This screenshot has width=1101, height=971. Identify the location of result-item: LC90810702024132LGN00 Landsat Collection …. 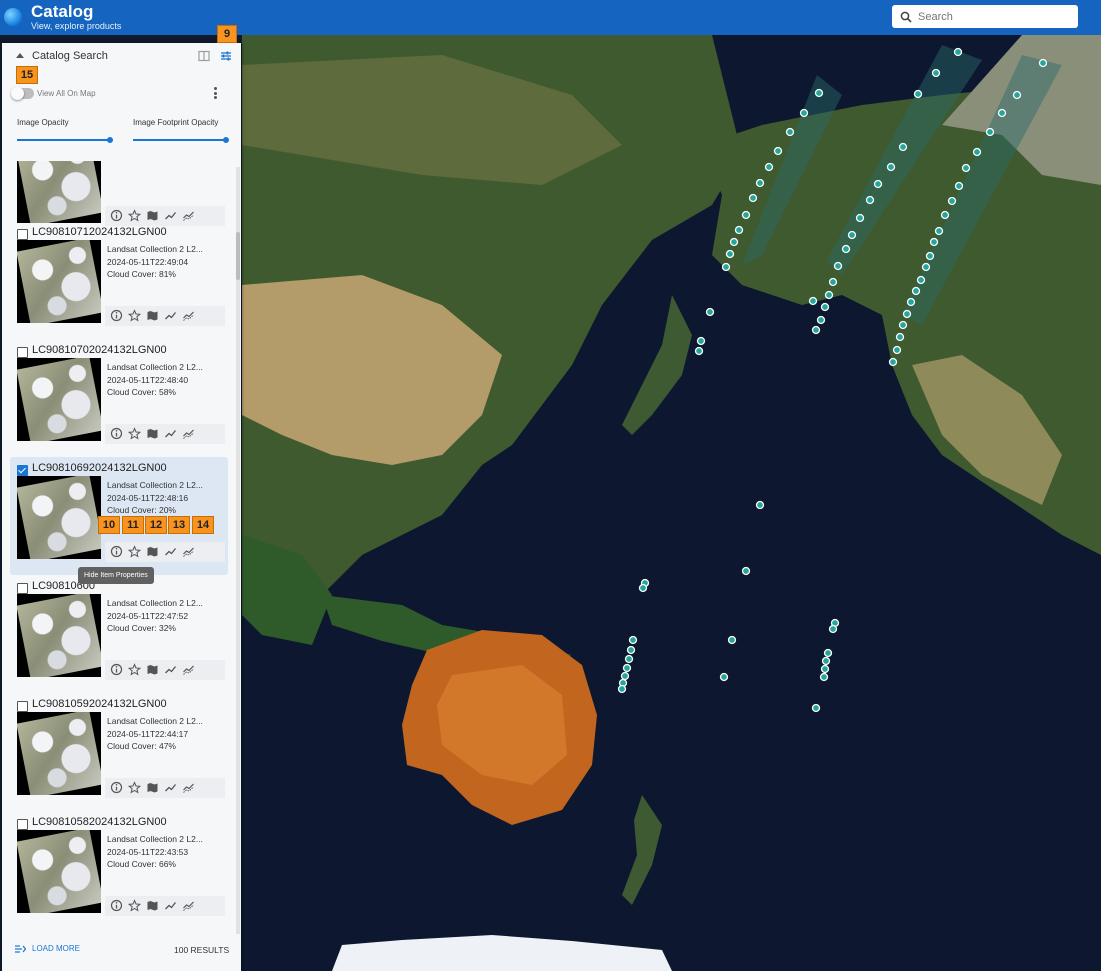
(119, 398).